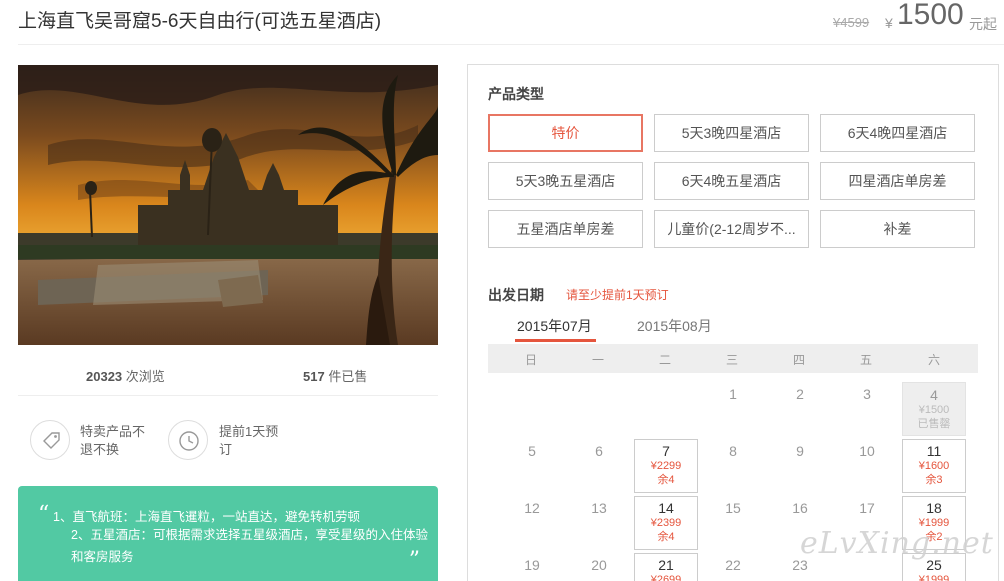 The image size is (1004, 581). Describe the element at coordinates (599, 451) in the screenshot. I see `calendar-day: 6` at that location.